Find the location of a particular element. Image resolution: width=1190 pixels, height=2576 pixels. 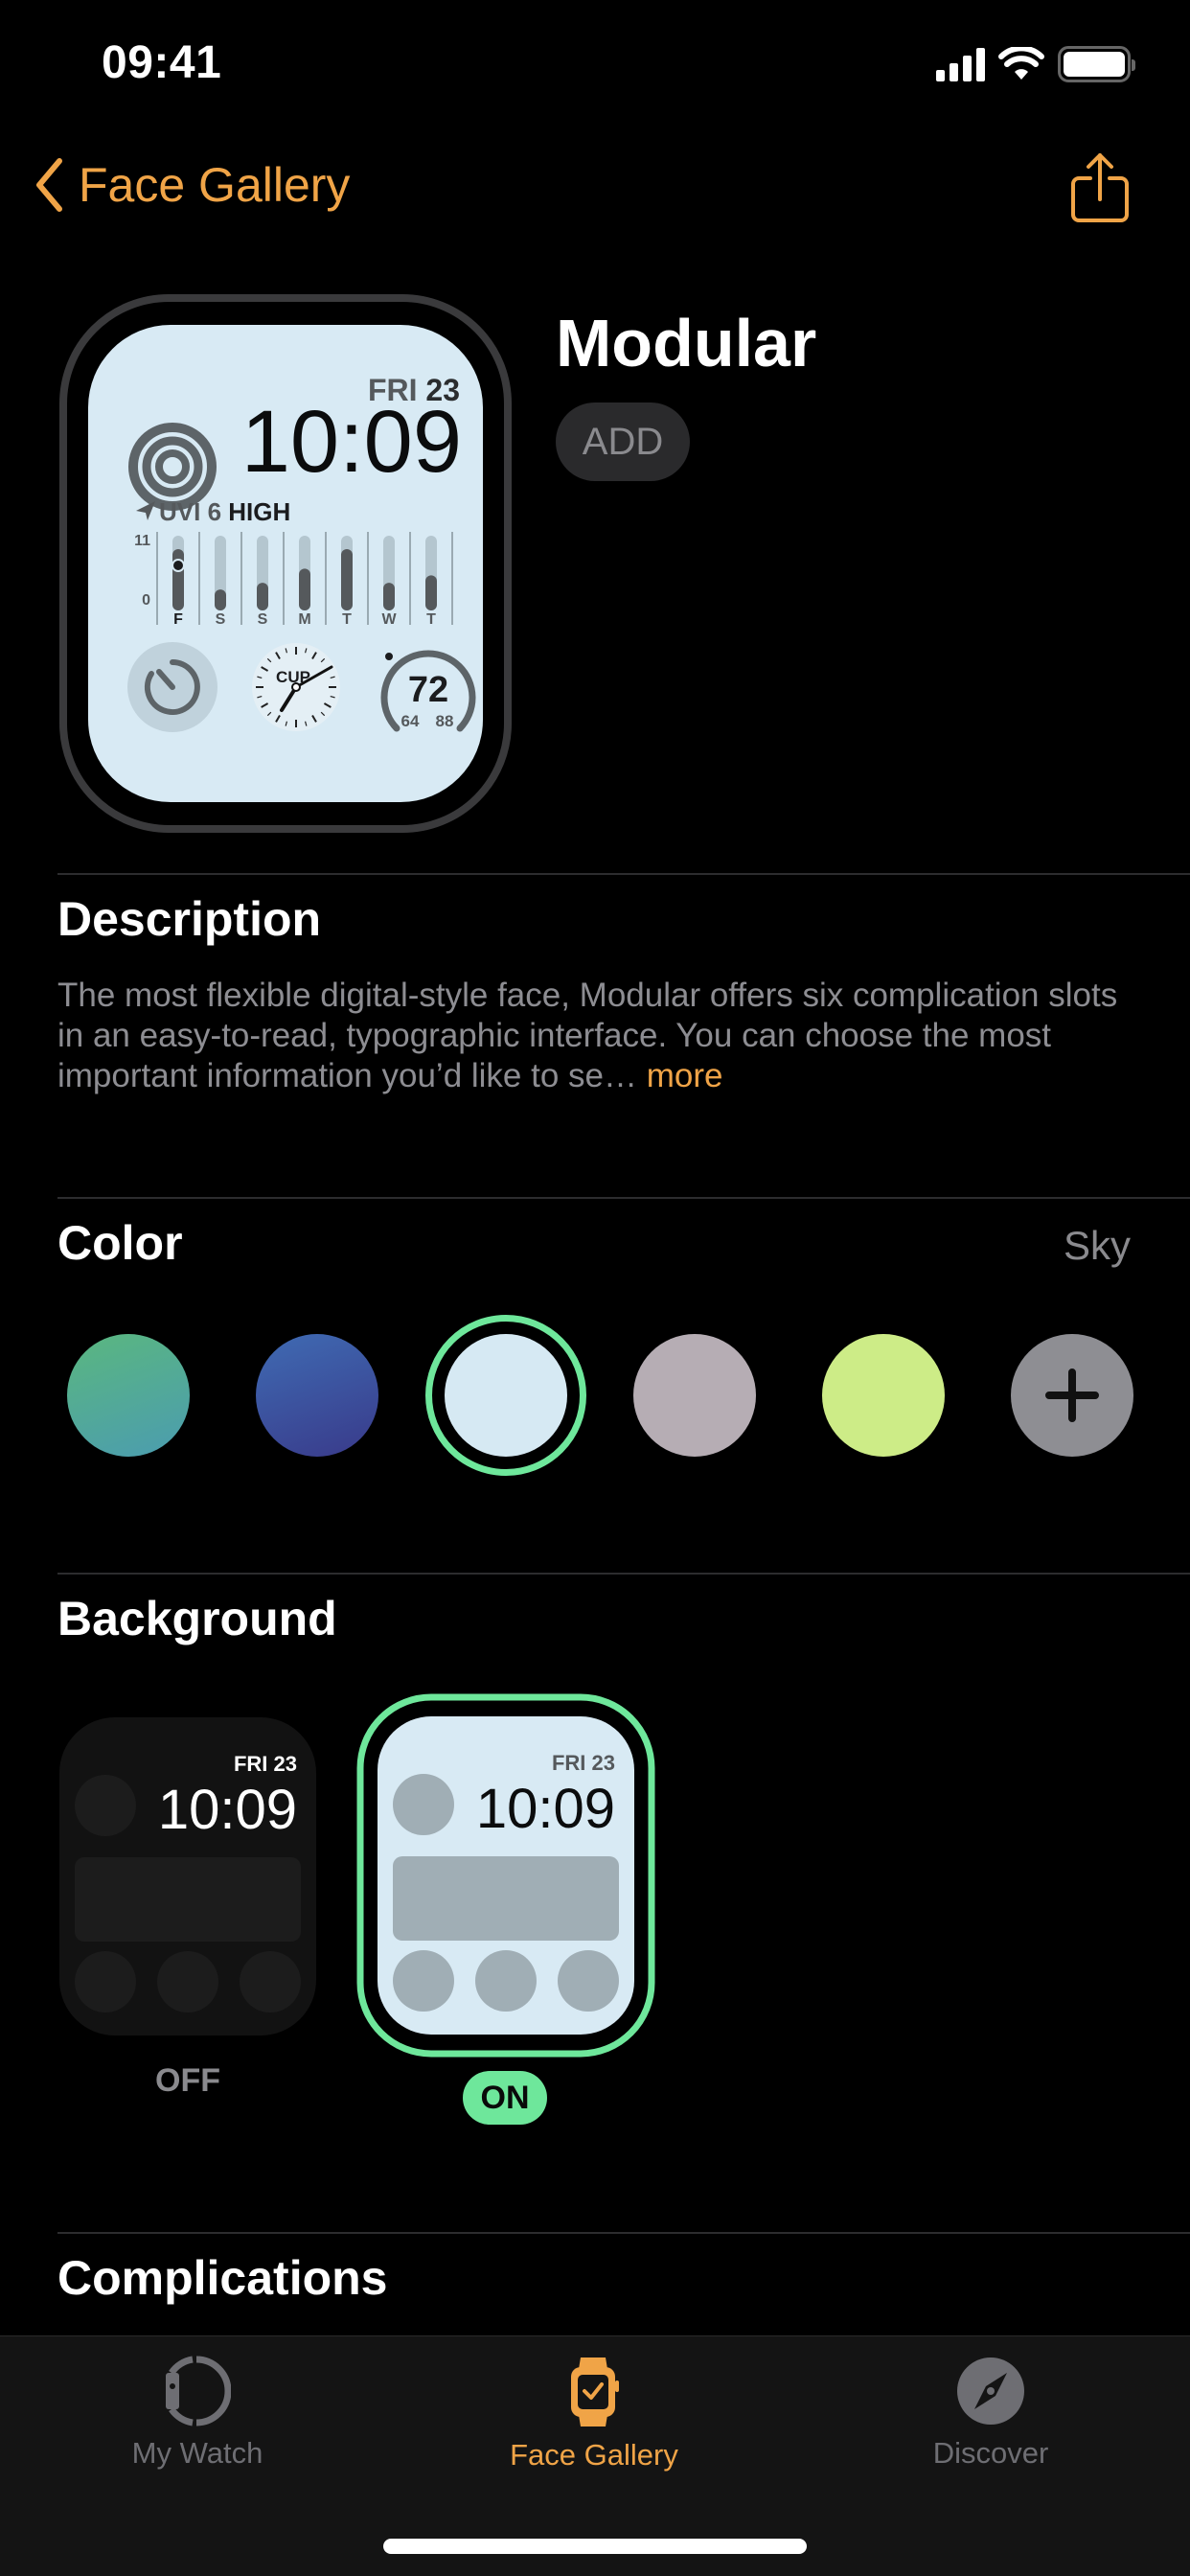

tab-label: Discover is located at coordinates (990, 2453).